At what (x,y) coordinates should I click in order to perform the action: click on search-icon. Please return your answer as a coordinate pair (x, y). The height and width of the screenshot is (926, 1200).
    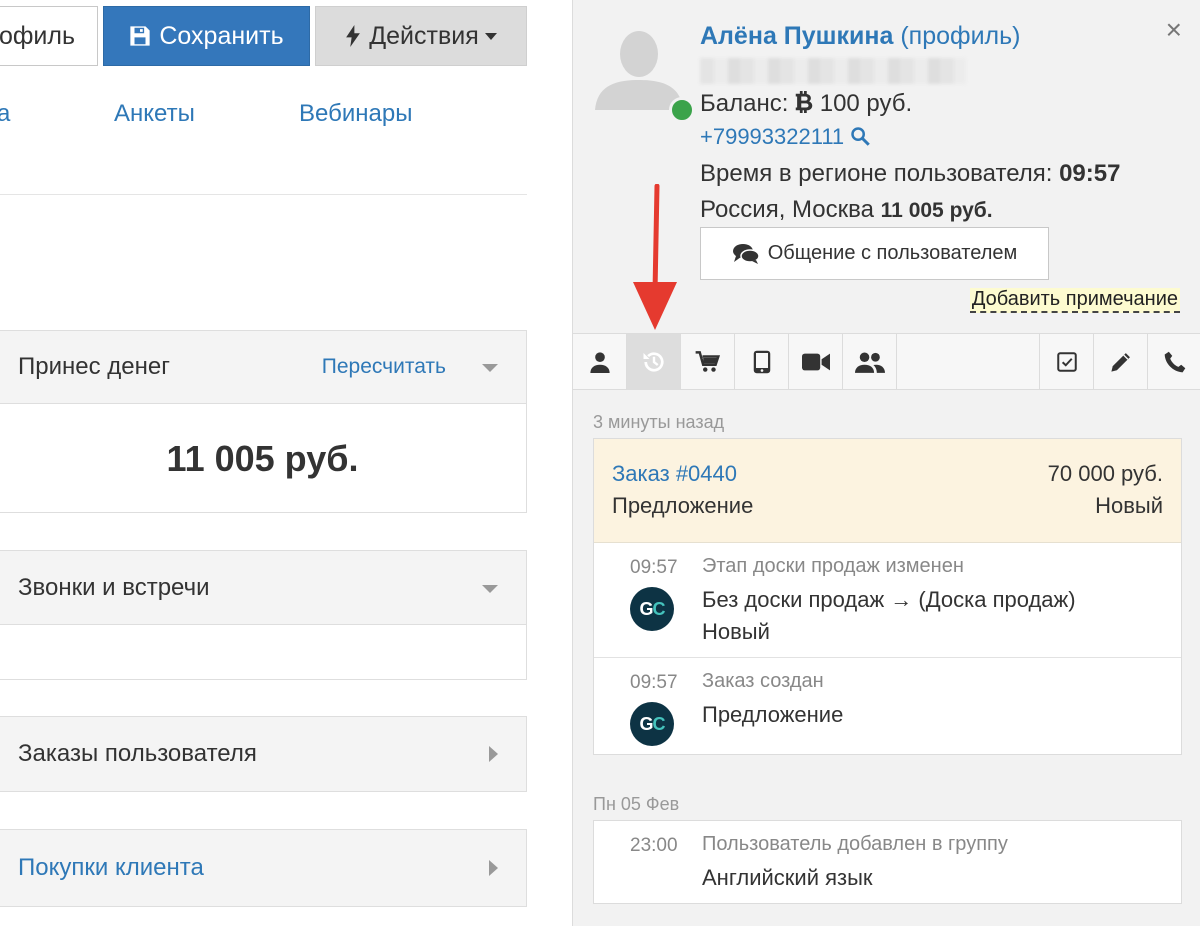
    Looking at the image, I should click on (860, 136).